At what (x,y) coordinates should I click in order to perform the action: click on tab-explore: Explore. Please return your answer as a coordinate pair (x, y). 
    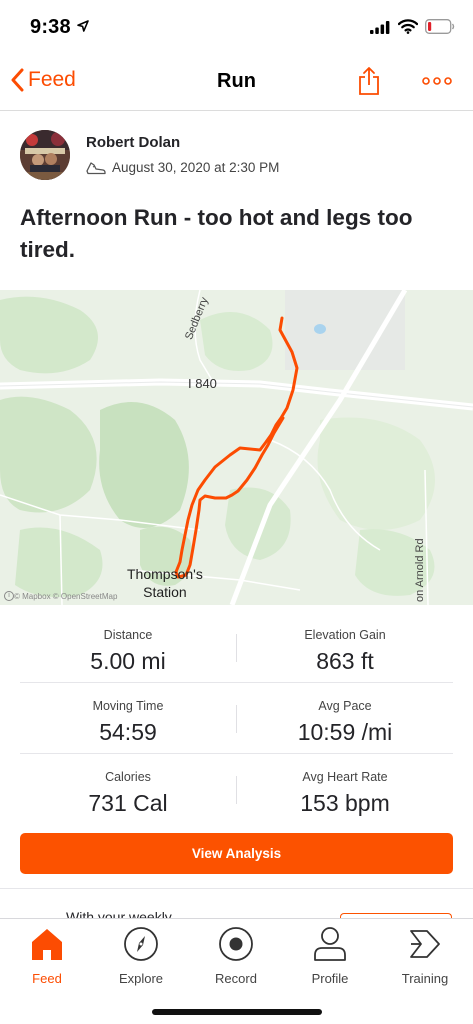
    Looking at the image, I should click on (141, 955).